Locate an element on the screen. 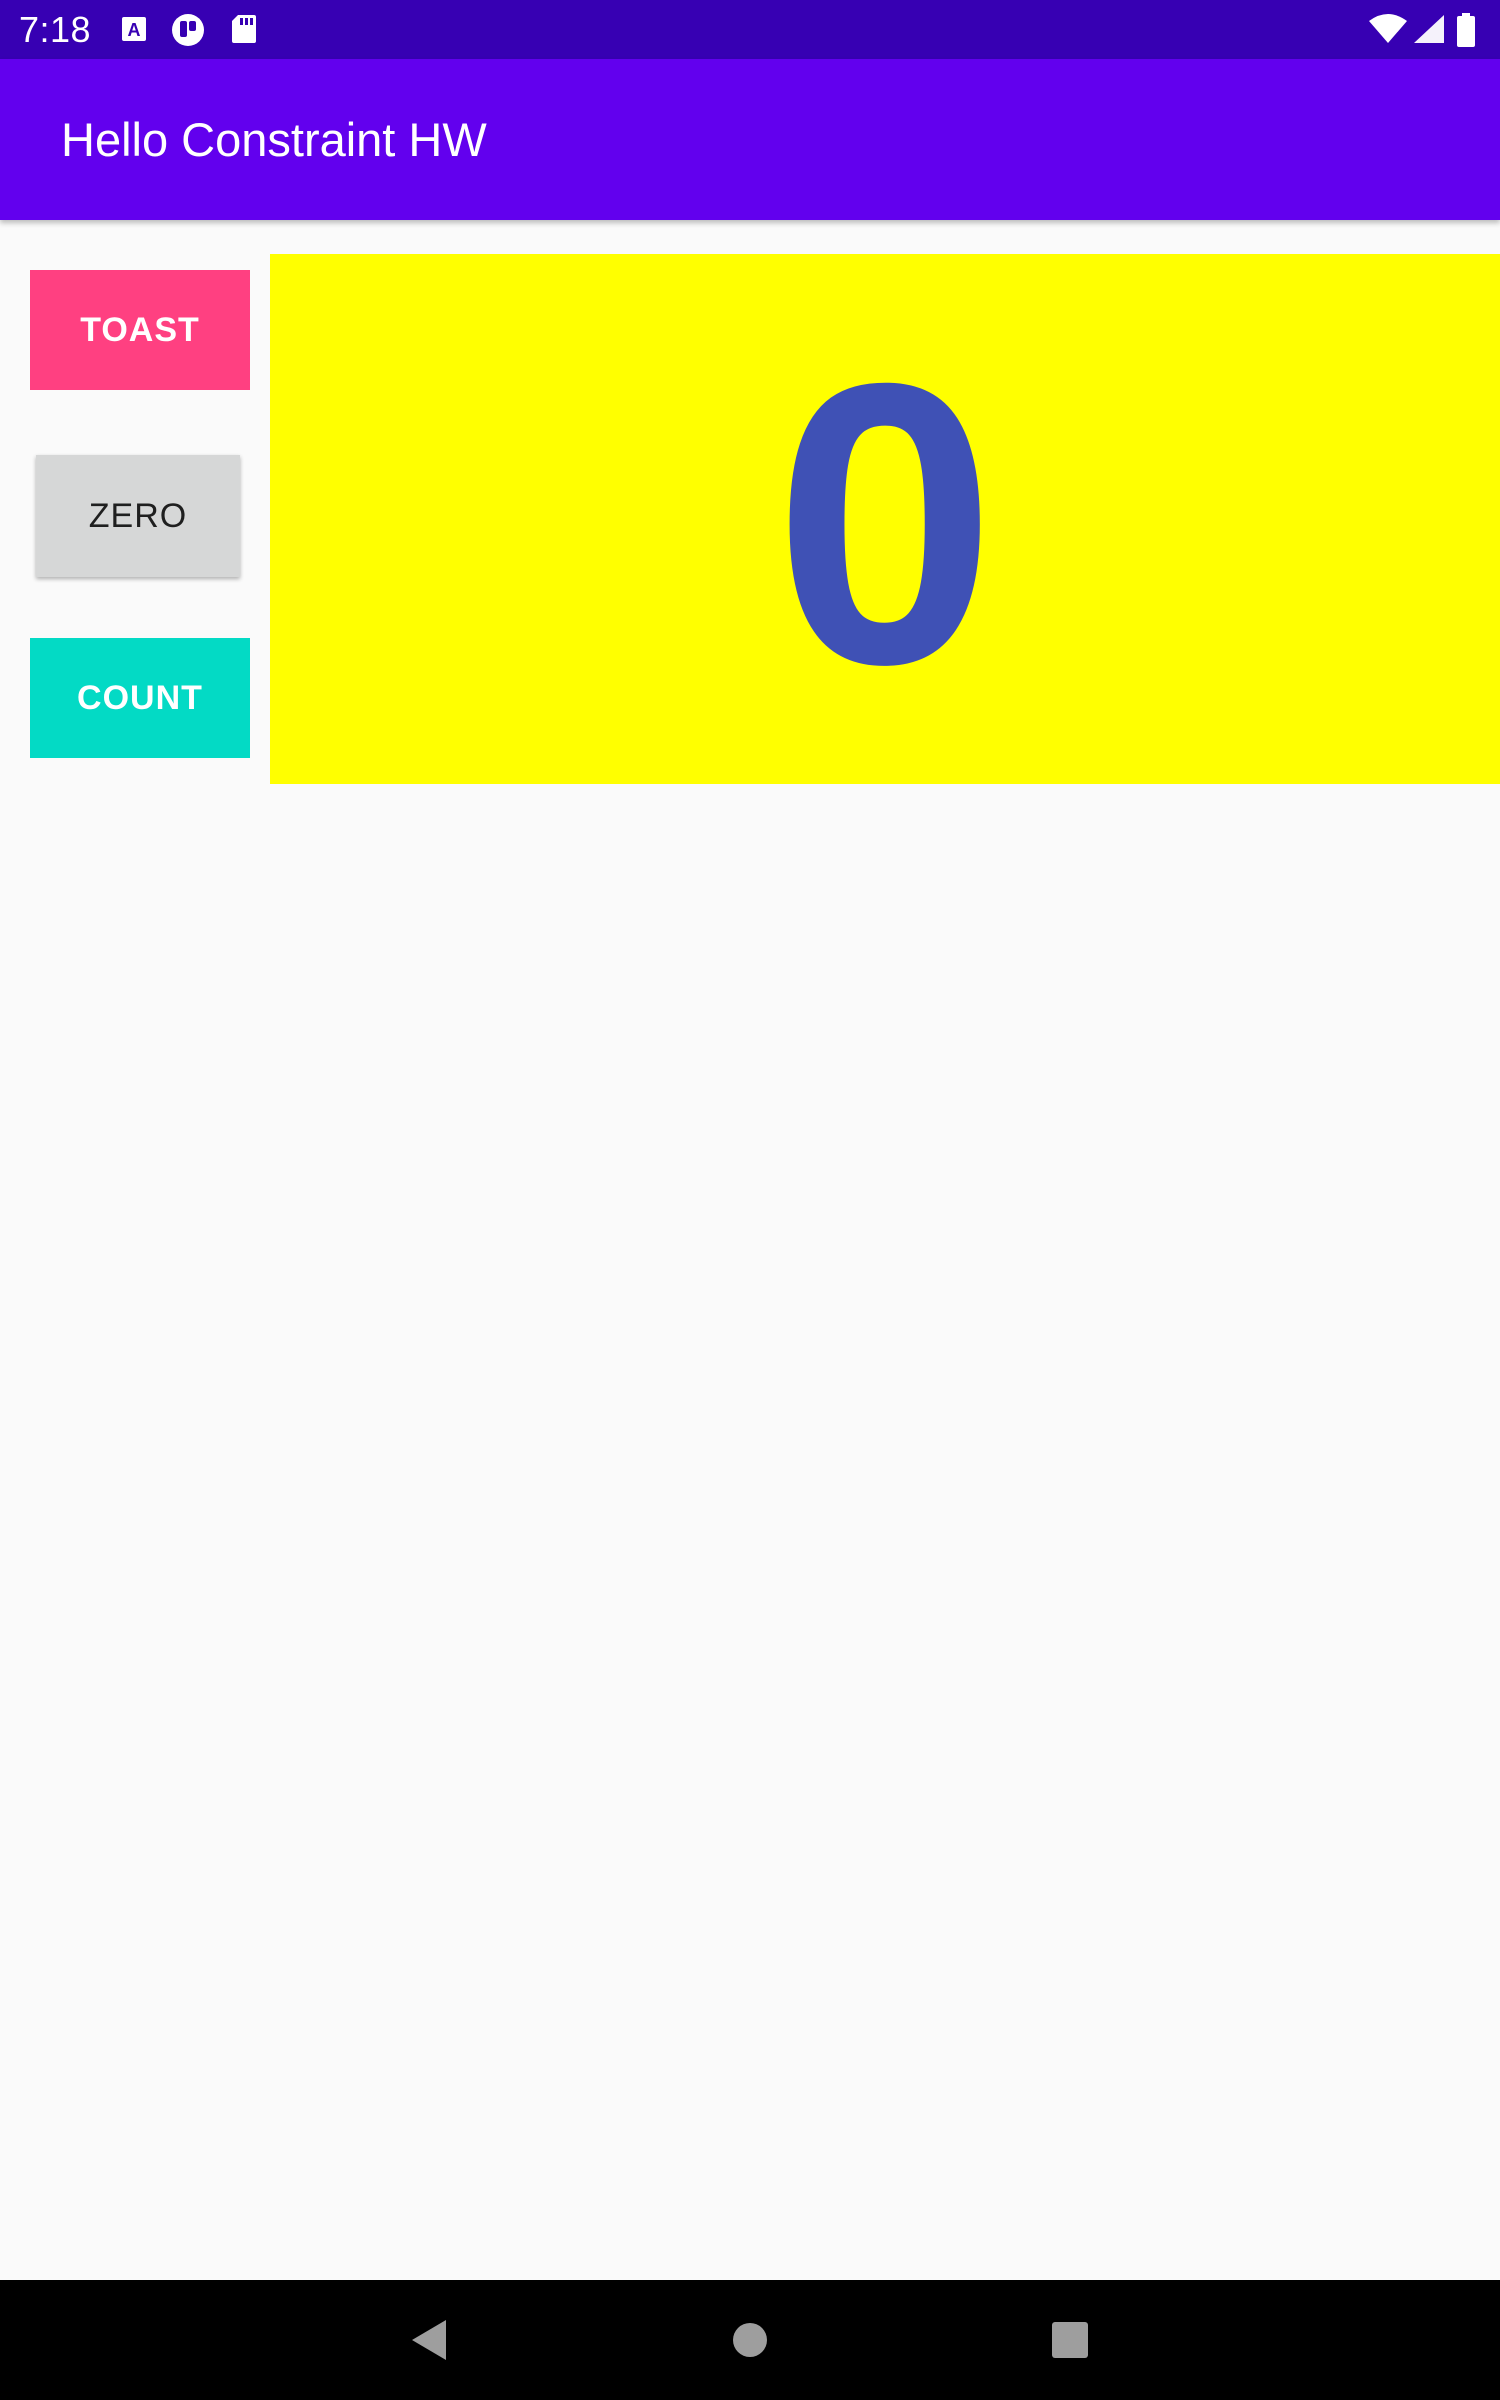 The height and width of the screenshot is (2400, 1500). battery-icon is located at coordinates (1466, 30).